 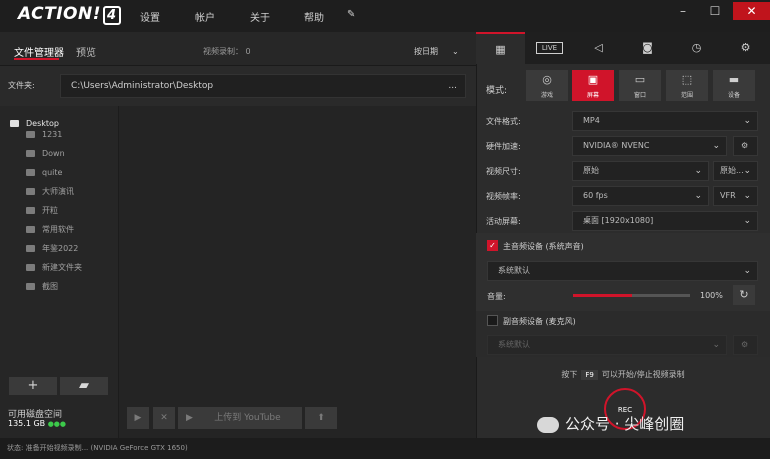 What do you see at coordinates (665, 121) in the screenshot?
I see `file-format-select: MP4 ⌄` at bounding box center [665, 121].